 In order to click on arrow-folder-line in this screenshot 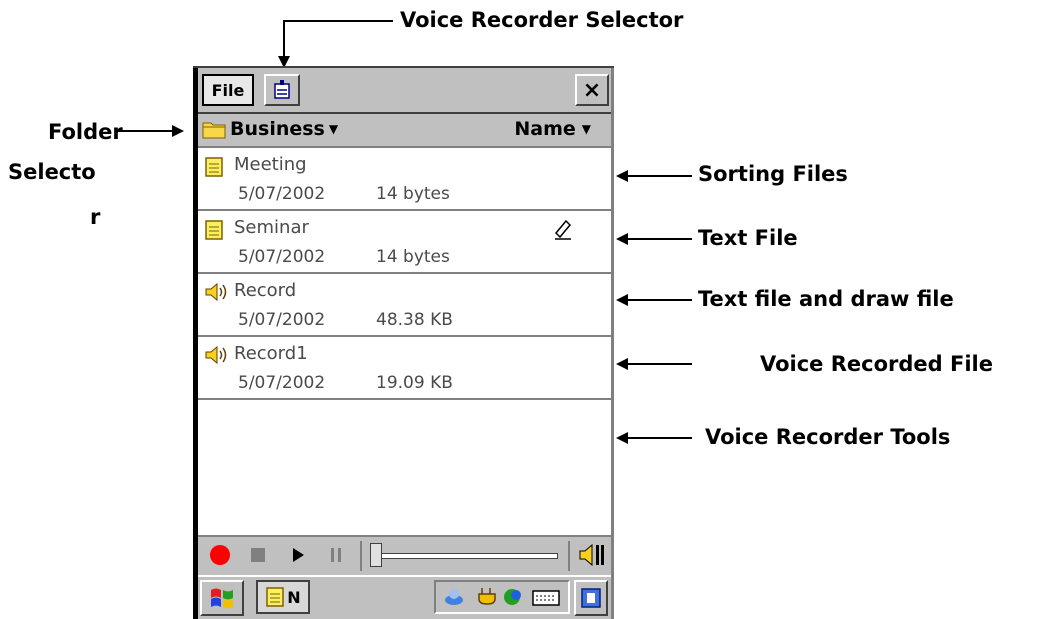, I will do `click(146, 131)`.